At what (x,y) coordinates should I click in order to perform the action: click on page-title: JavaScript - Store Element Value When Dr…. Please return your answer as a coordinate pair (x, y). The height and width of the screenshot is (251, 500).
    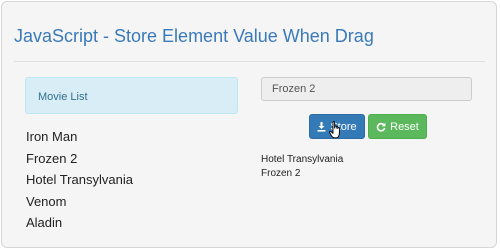
    Looking at the image, I should click on (194, 36).